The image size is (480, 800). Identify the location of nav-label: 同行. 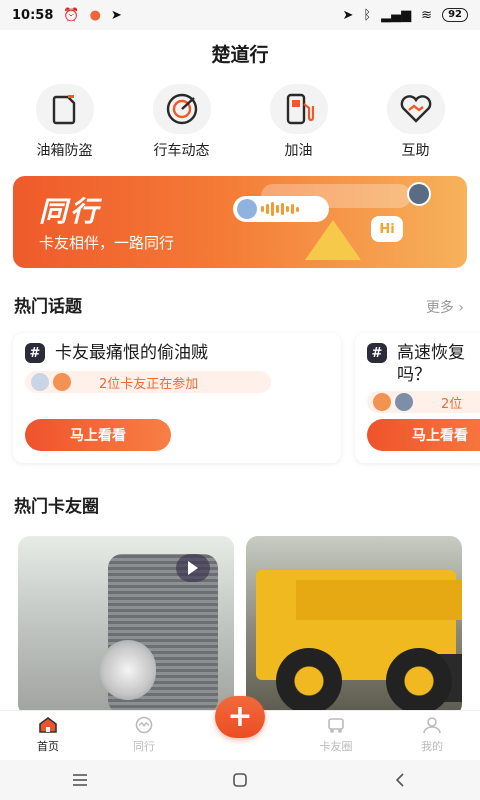
(144, 746).